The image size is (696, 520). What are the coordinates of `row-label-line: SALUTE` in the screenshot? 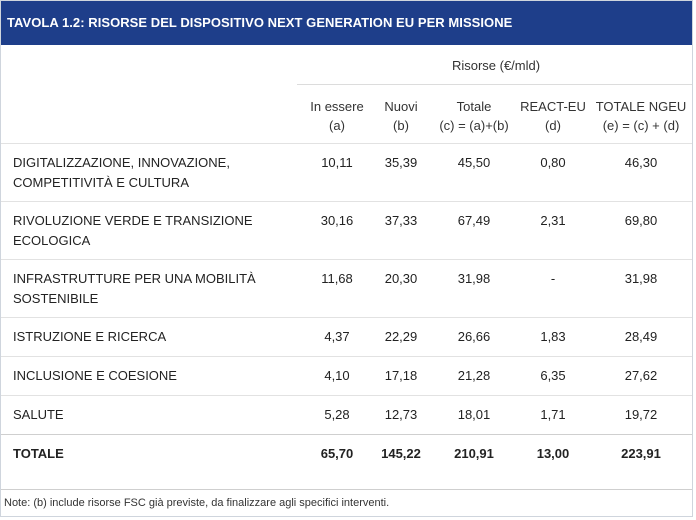 It's located at (38, 414).